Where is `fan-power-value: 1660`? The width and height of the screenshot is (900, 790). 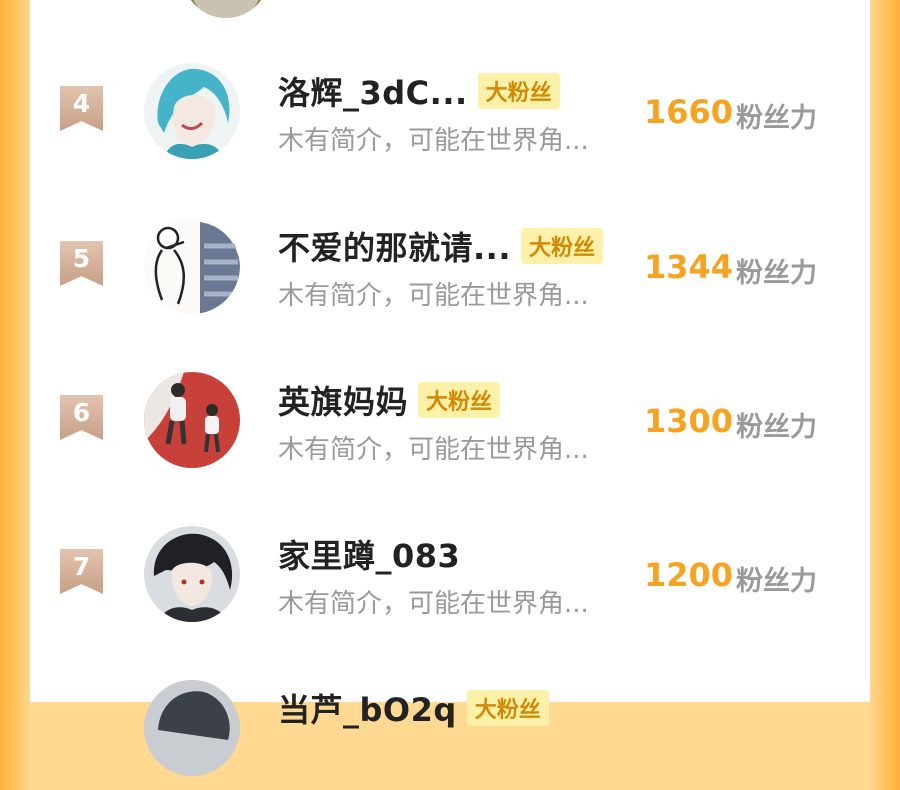
fan-power-value: 1660 is located at coordinates (689, 112).